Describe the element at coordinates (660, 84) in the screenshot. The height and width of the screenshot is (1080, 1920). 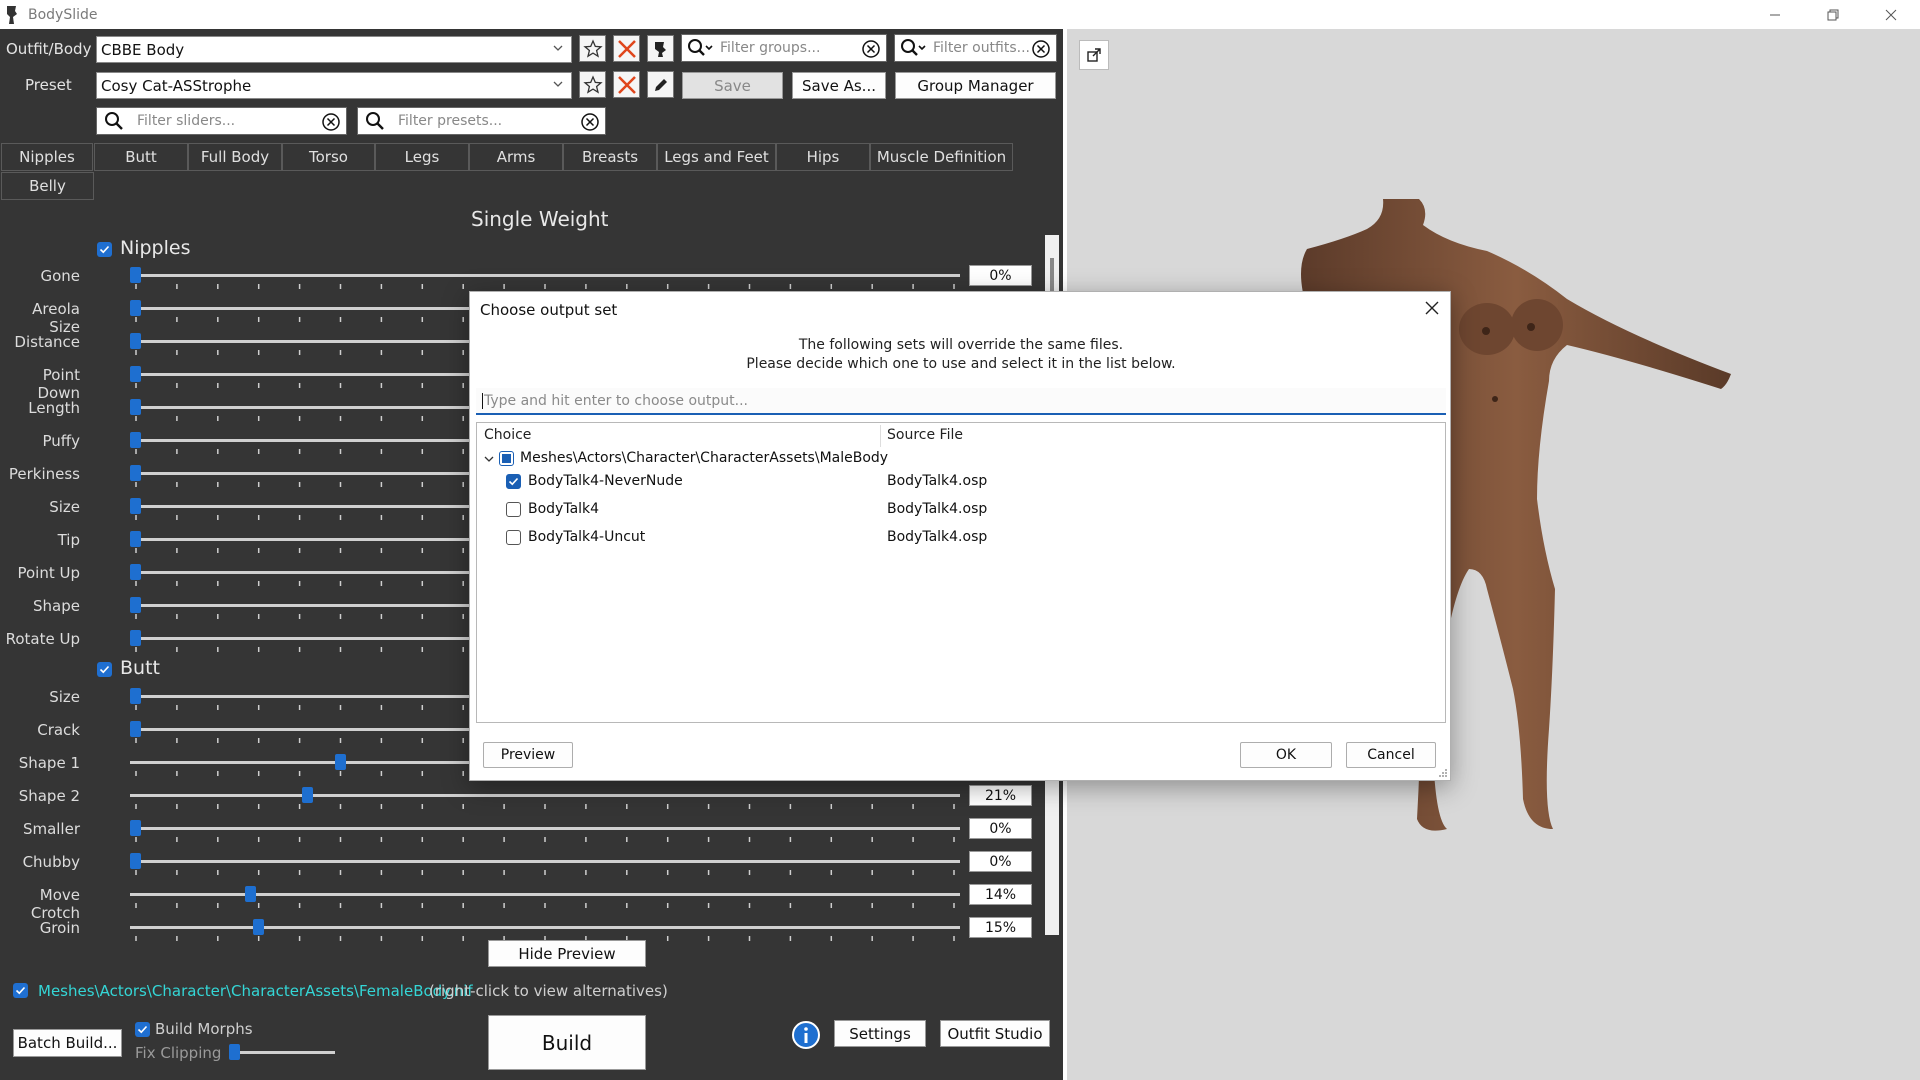
I see `edit-preset-button` at that location.